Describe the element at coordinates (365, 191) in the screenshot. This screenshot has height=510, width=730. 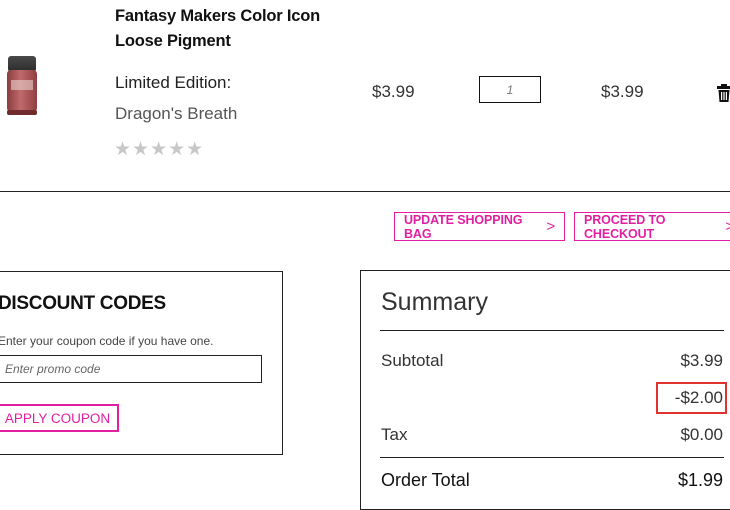
I see `cart-divider` at that location.